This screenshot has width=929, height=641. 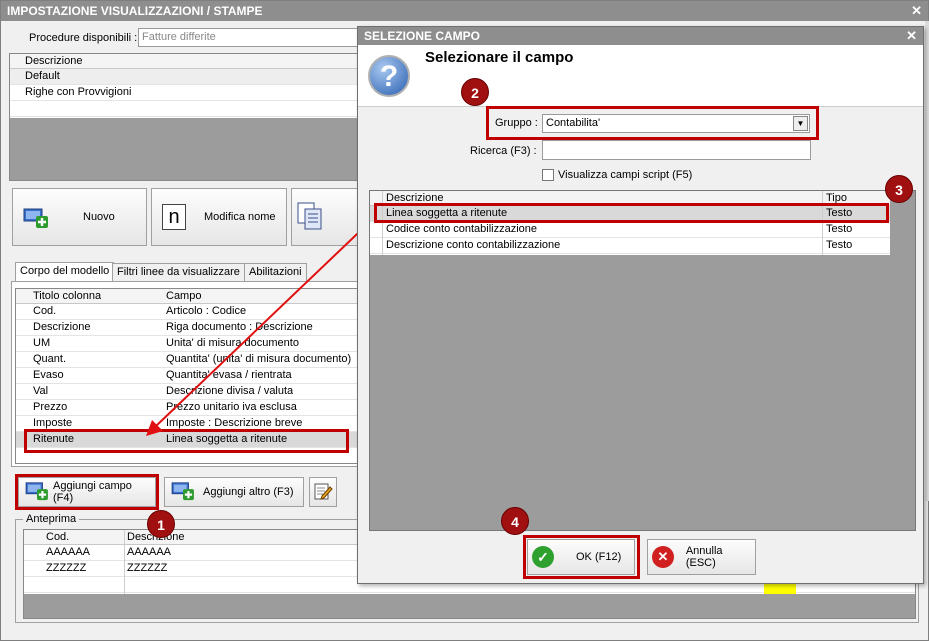 I want to click on campi-row: Codice conto contabilizzazione Testo, so click(x=630, y=230).